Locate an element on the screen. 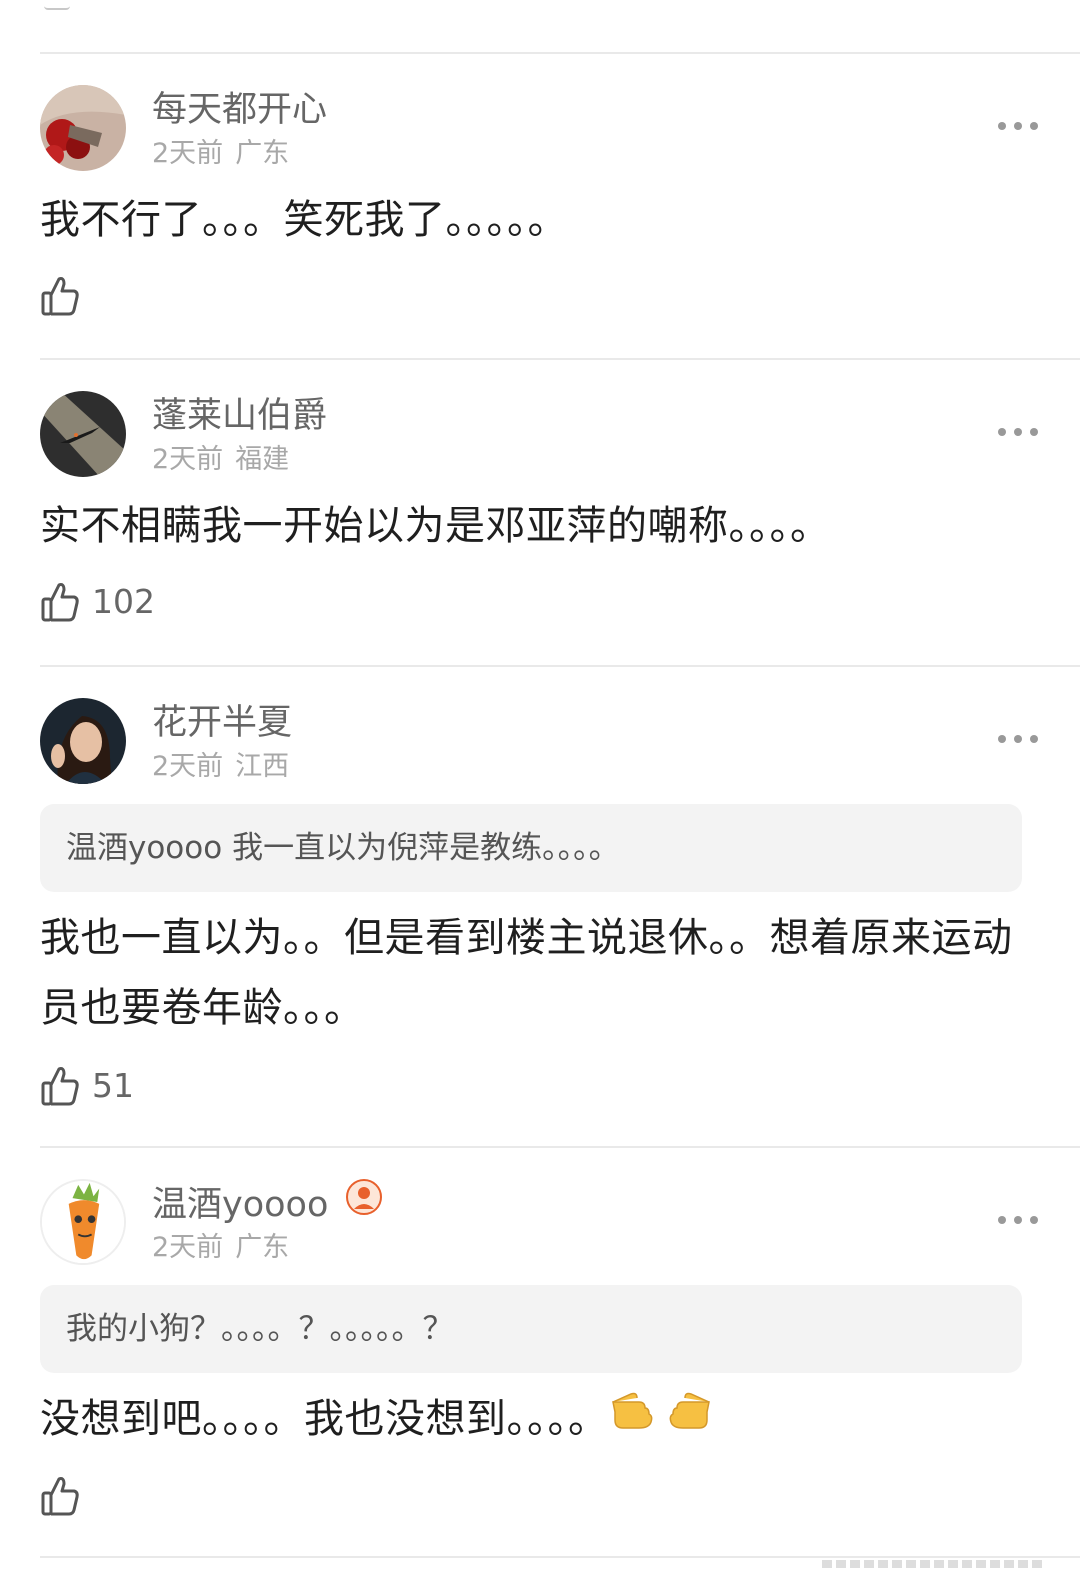  quoted-reply: 我的小狗？。。。。？。。。。。？ is located at coordinates (531, 1329).